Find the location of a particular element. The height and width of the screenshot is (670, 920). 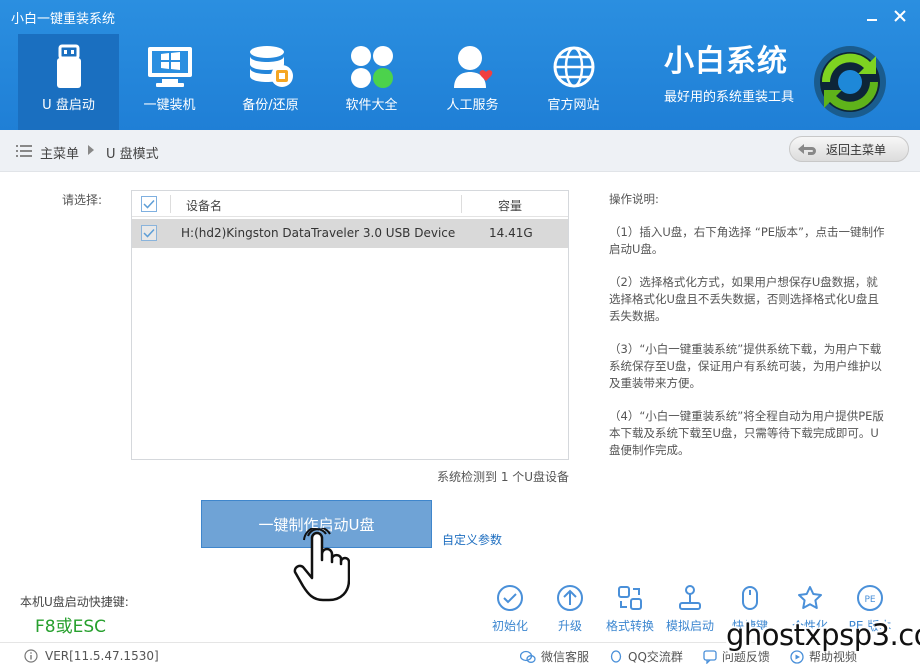

nav-item-software: 软件大全 is located at coordinates (371, 82).